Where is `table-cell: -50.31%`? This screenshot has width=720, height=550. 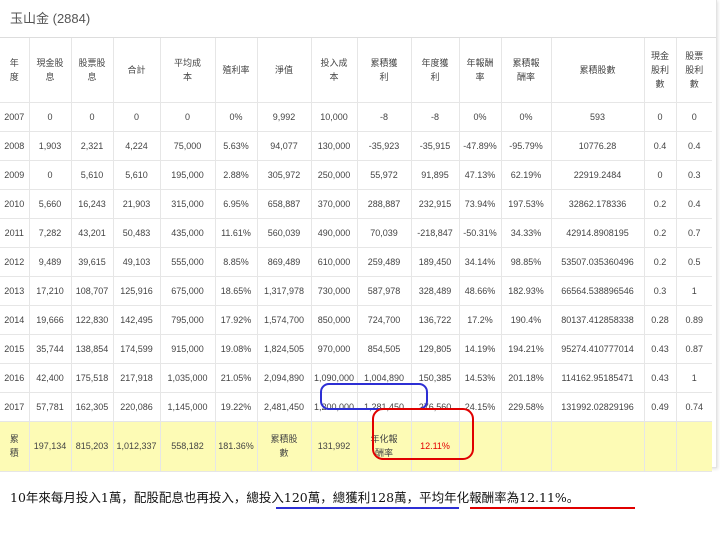 table-cell: -50.31% is located at coordinates (480, 233).